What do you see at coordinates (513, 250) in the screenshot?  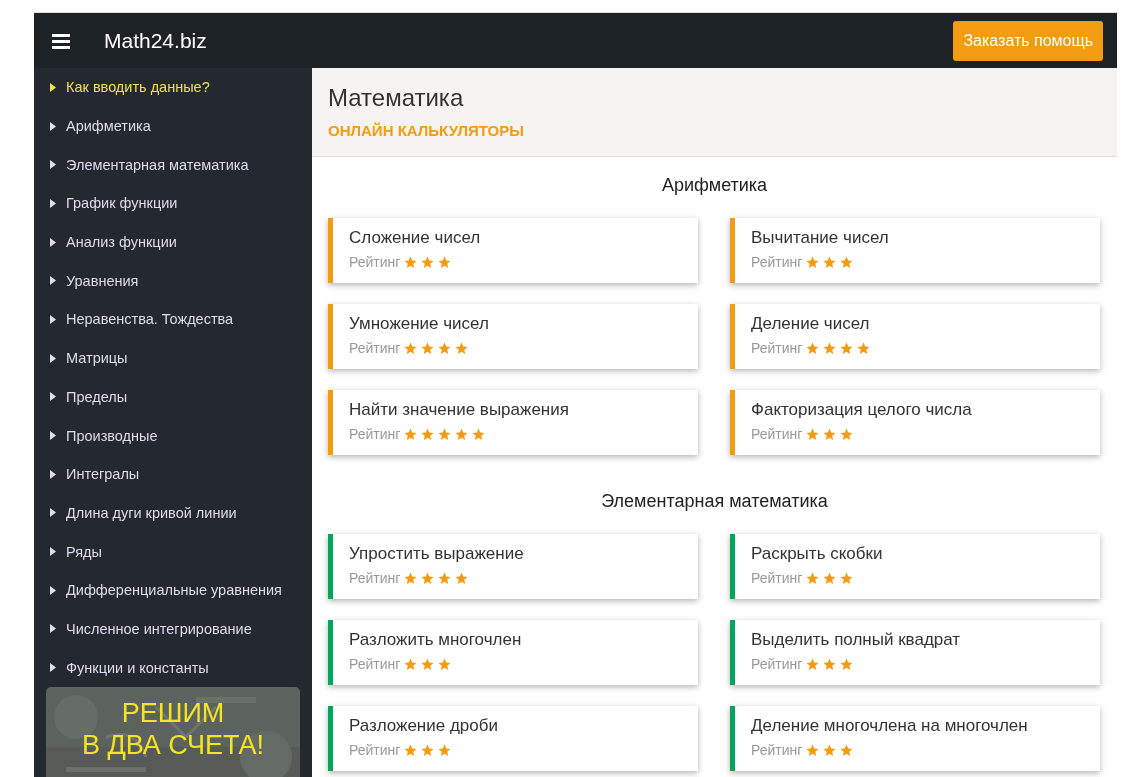 I see `calculator-card: Сложение чисел Рейтинг` at bounding box center [513, 250].